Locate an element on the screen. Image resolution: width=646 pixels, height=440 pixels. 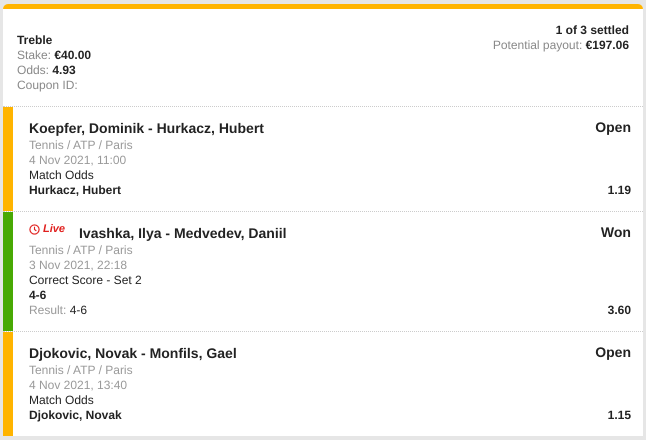
clock-icon is located at coordinates (34, 229).